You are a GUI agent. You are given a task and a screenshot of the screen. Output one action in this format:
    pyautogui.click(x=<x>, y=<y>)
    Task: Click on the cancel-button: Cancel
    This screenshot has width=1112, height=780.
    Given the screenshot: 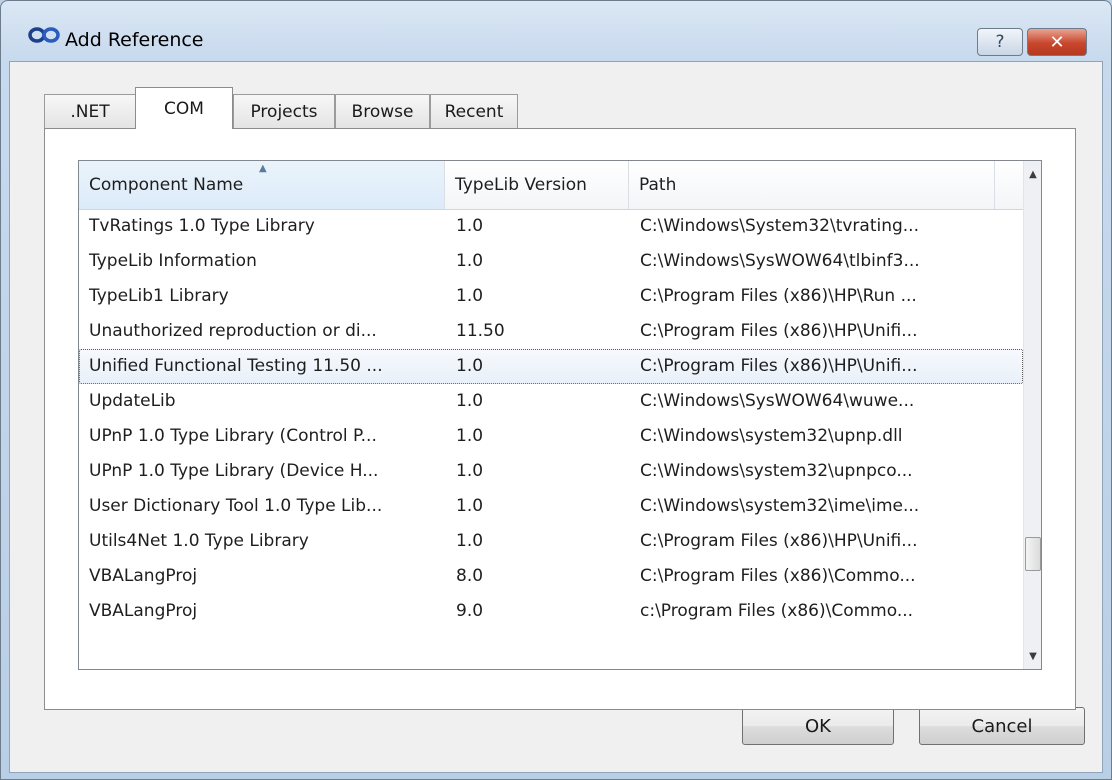 What is the action you would take?
    pyautogui.click(x=1002, y=726)
    